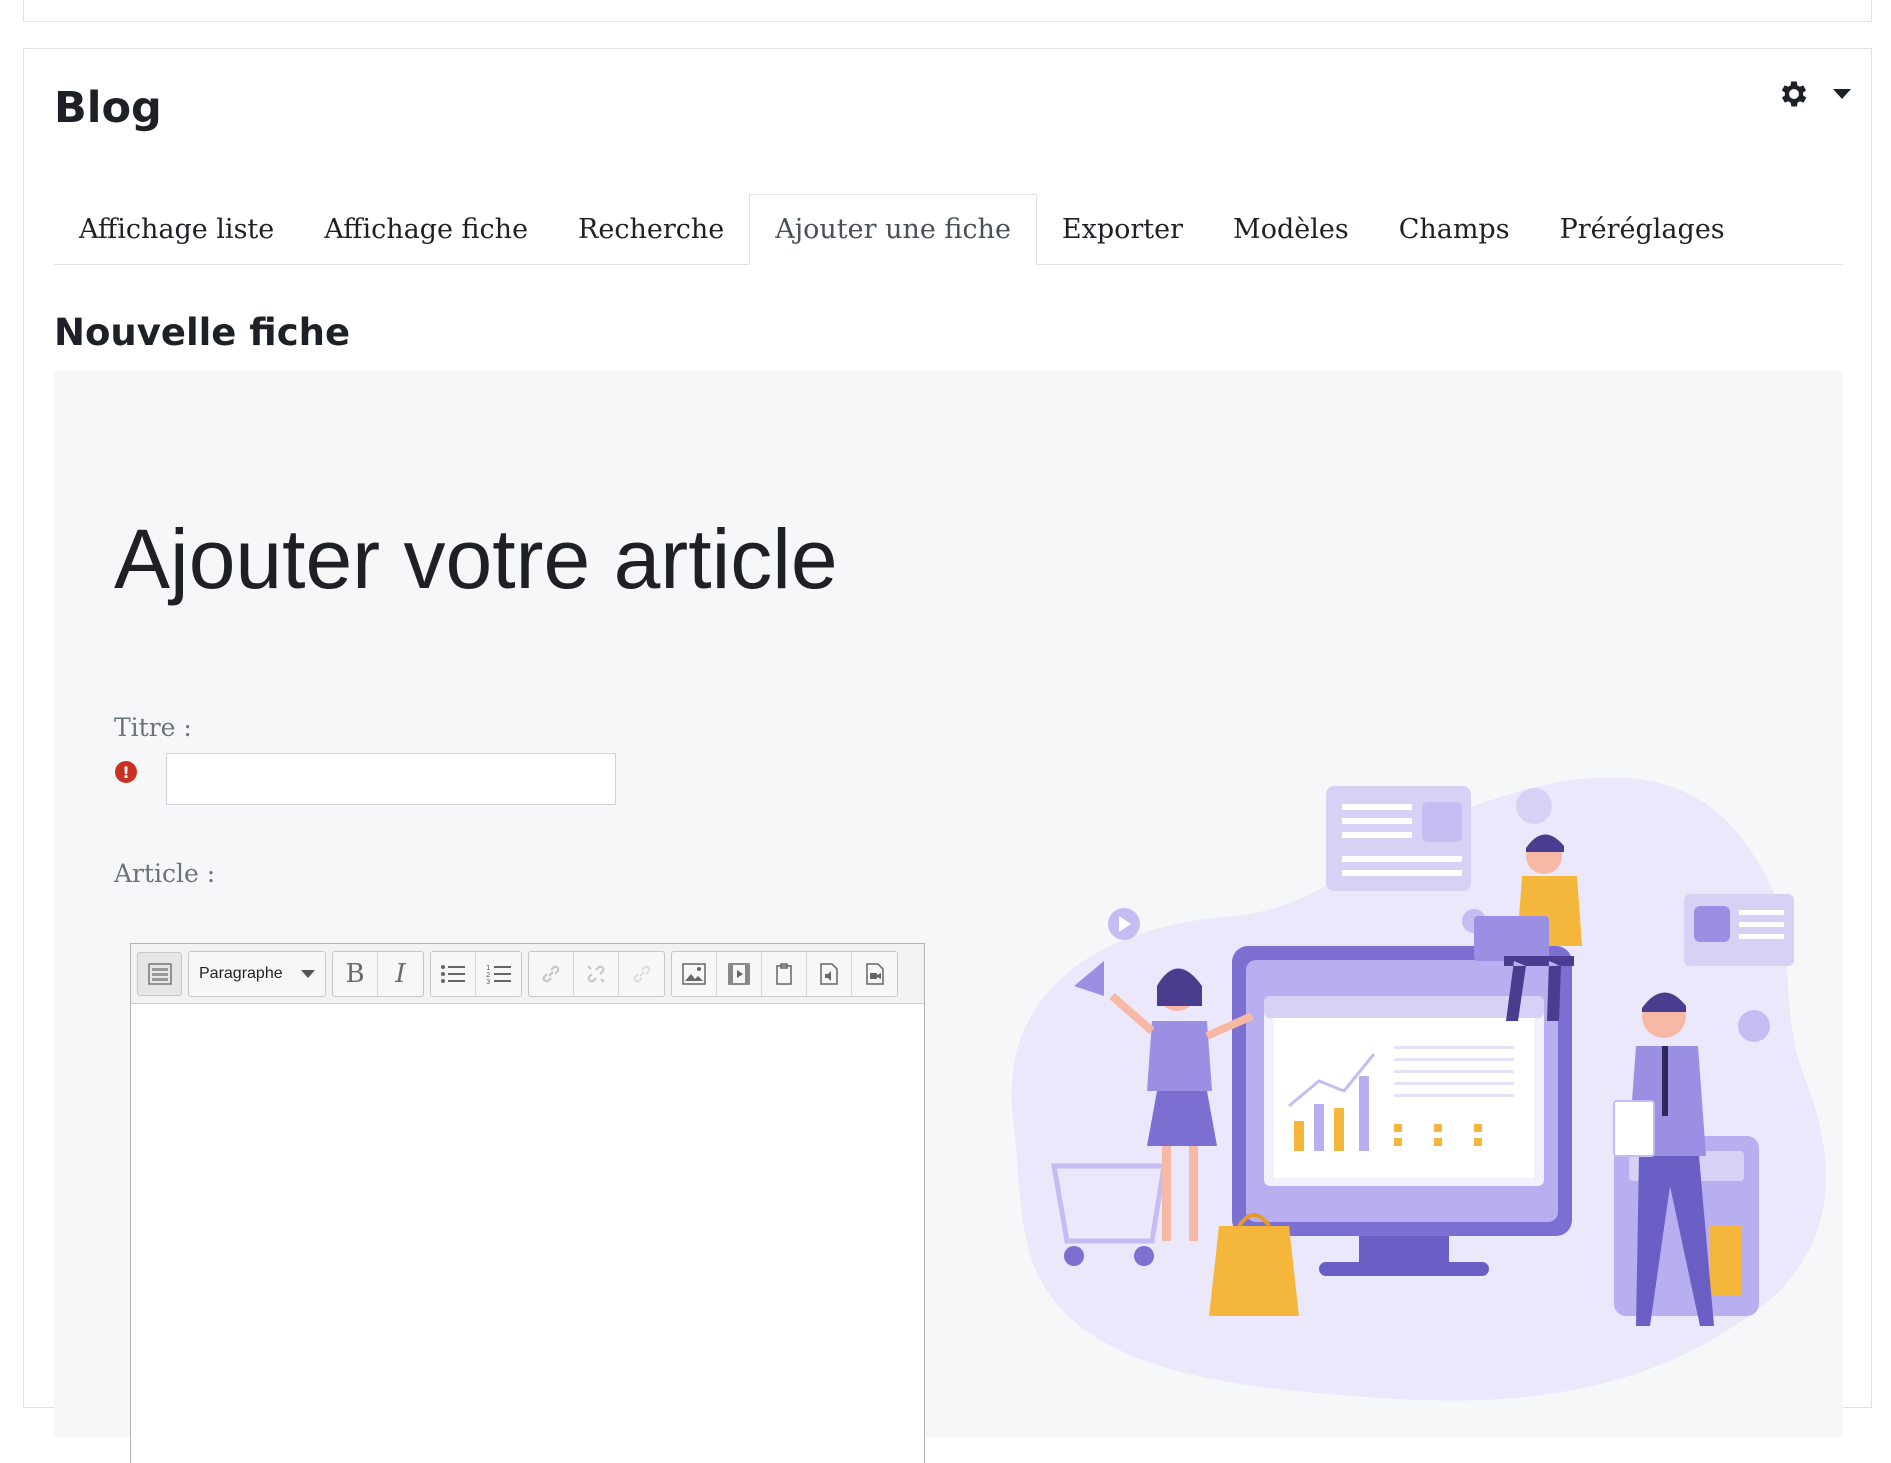 The image size is (1891, 1463). I want to click on paragraph-style-value: Paragraphe, so click(241, 973).